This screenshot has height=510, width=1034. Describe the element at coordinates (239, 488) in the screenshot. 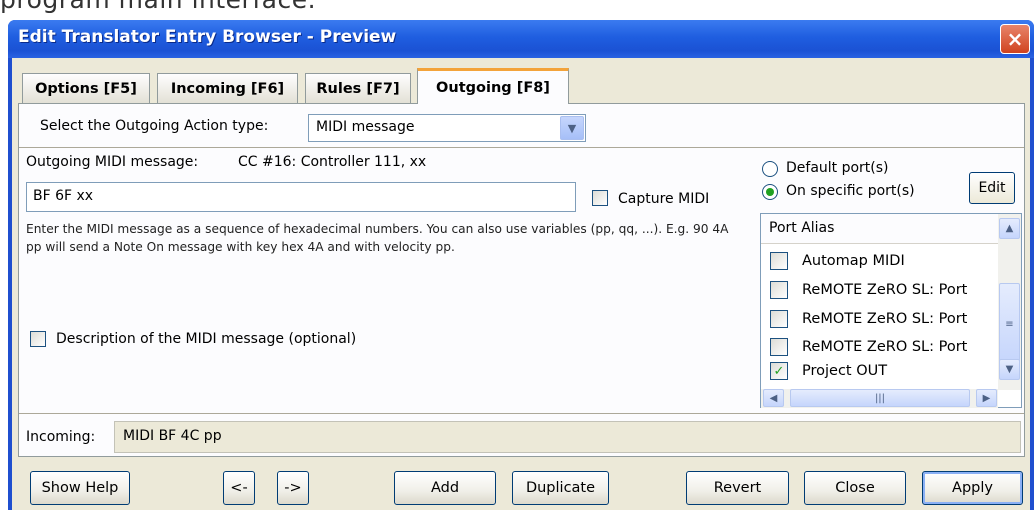

I see `previous-button: <-` at that location.